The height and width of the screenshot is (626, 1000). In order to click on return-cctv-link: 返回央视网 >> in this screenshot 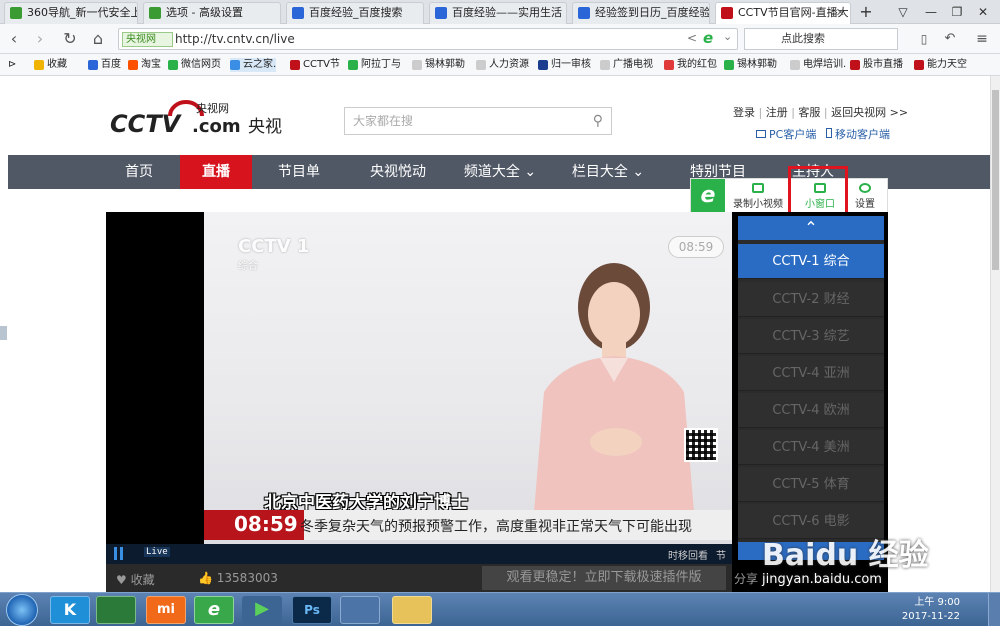, I will do `click(869, 112)`.